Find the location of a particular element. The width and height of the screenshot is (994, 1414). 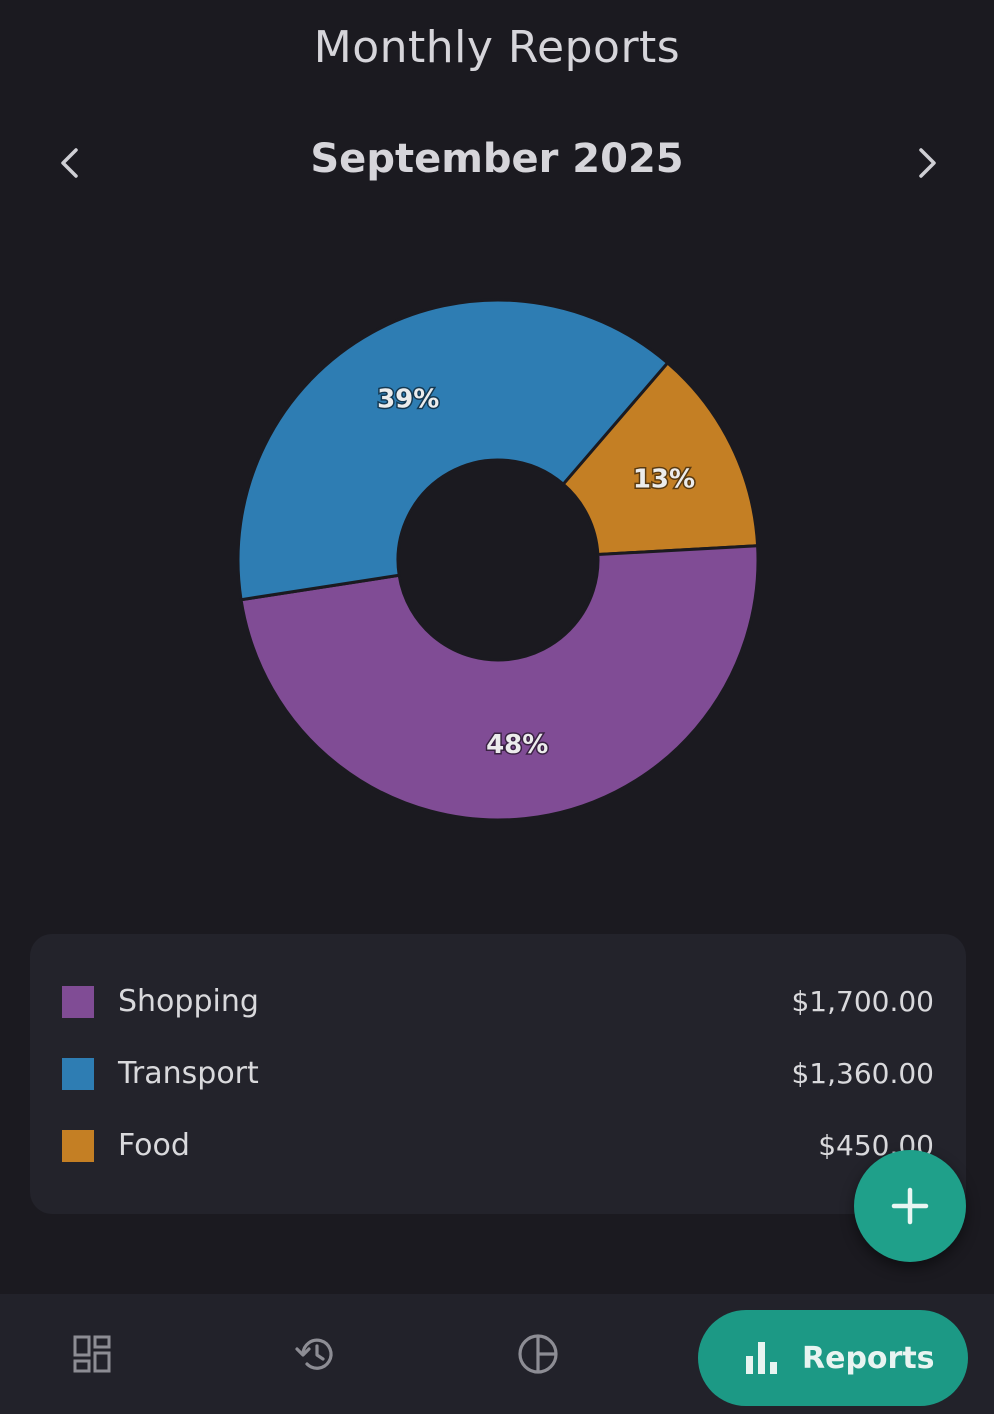

legend-category-name: Transport is located at coordinates (188, 1073).